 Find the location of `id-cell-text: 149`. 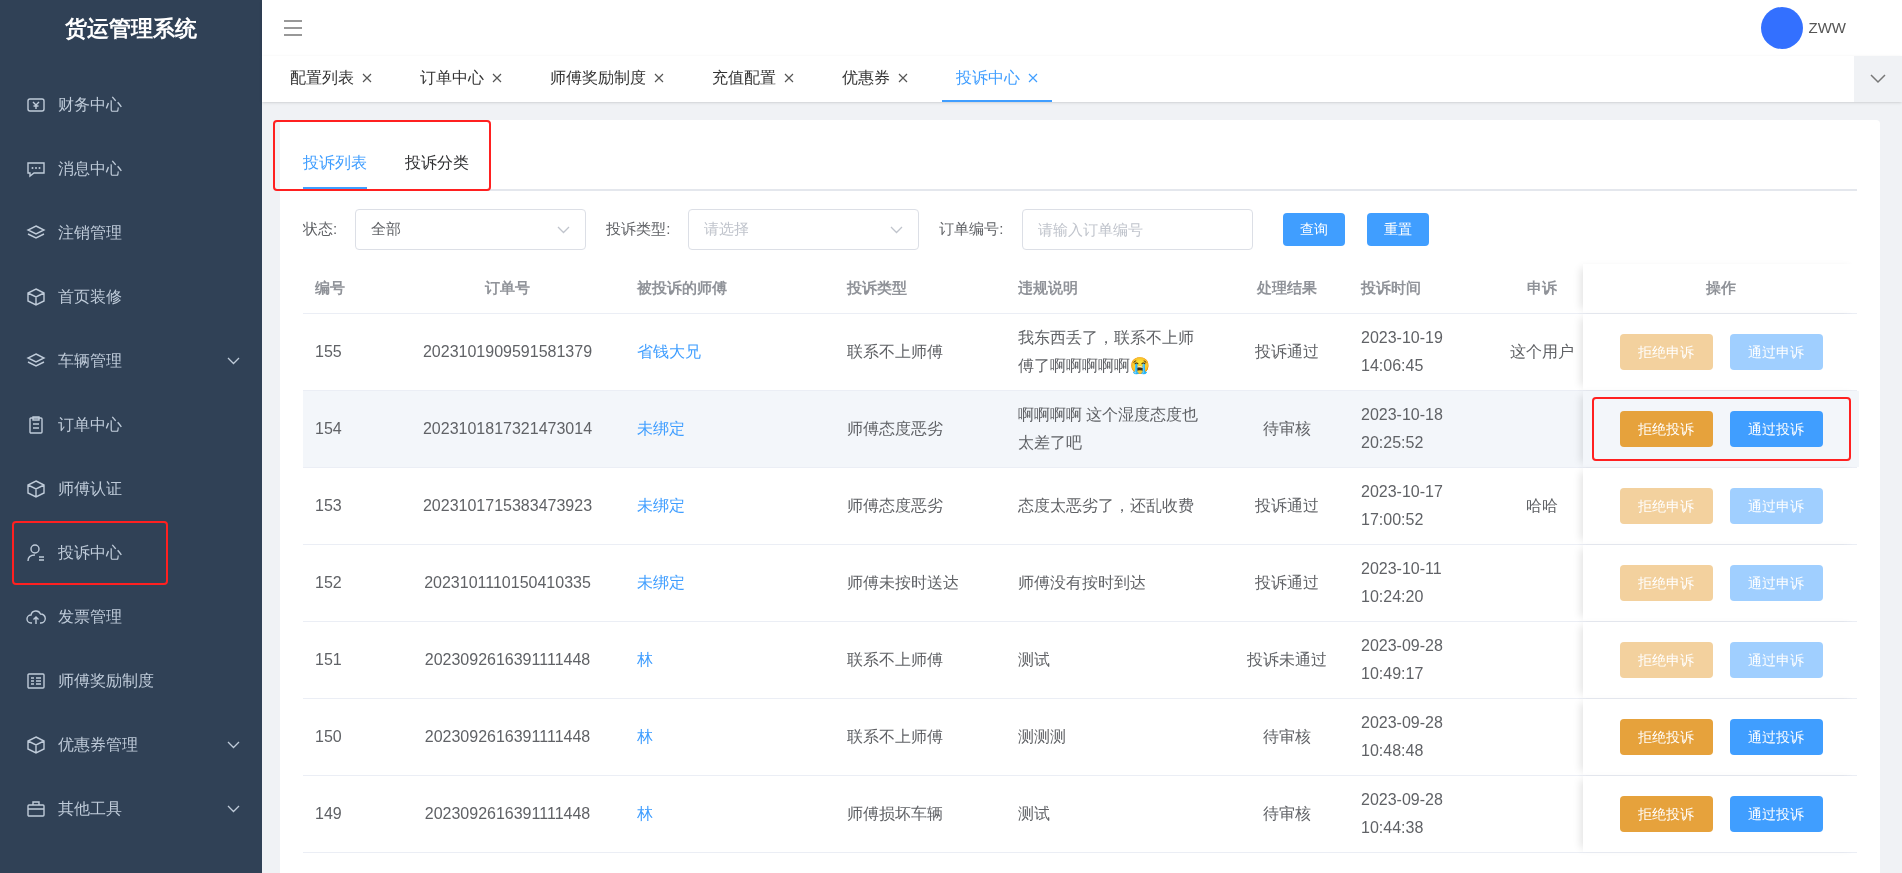

id-cell-text: 149 is located at coordinates (328, 814).